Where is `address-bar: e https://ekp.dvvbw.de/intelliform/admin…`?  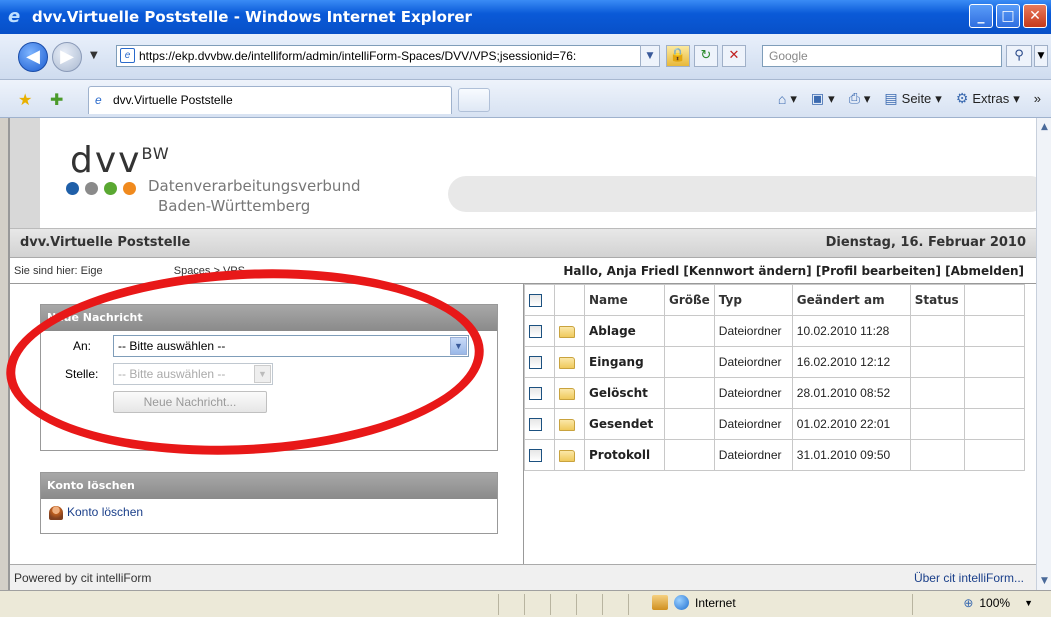 address-bar: e https://ekp.dvvbw.de/intelliform/admin… is located at coordinates (388, 56).